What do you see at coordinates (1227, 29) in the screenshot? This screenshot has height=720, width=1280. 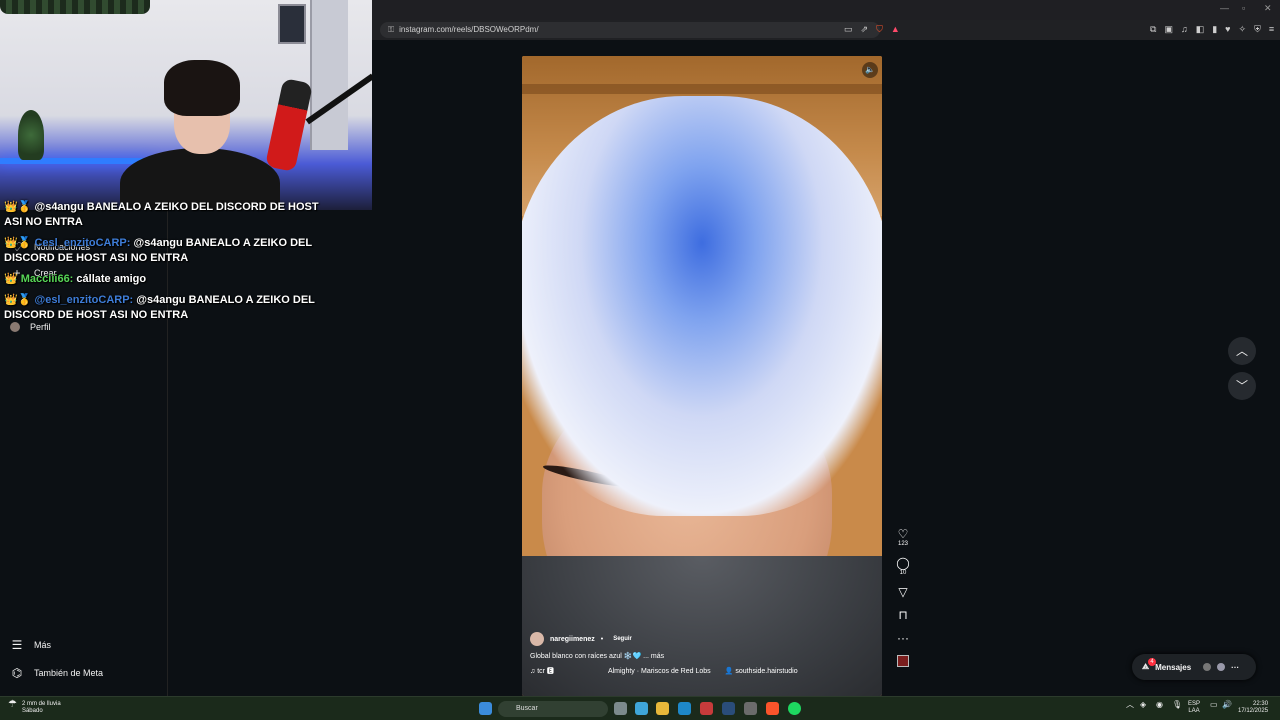 I see `wallet-icon: ♥` at bounding box center [1227, 29].